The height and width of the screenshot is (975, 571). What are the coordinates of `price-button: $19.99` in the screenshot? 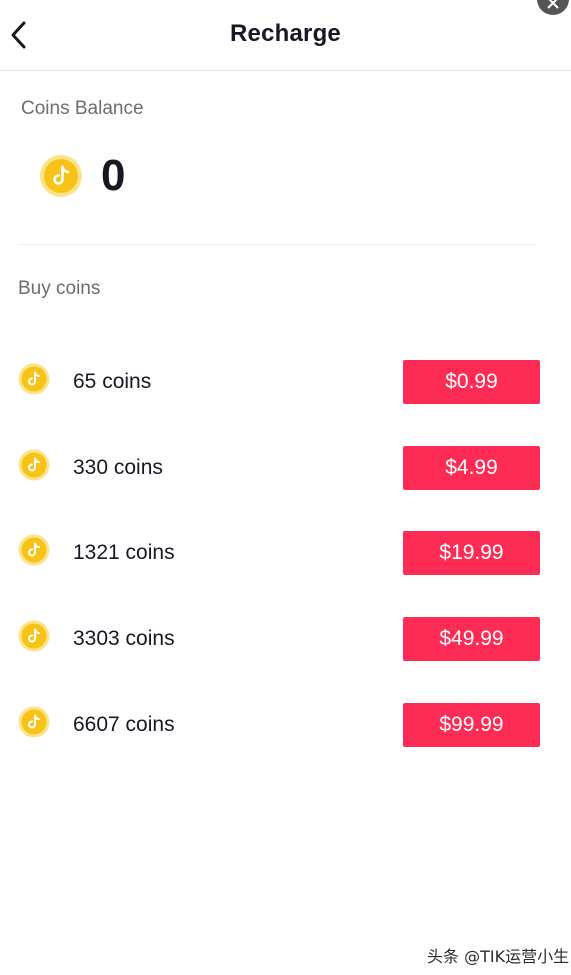 It's located at (471, 553).